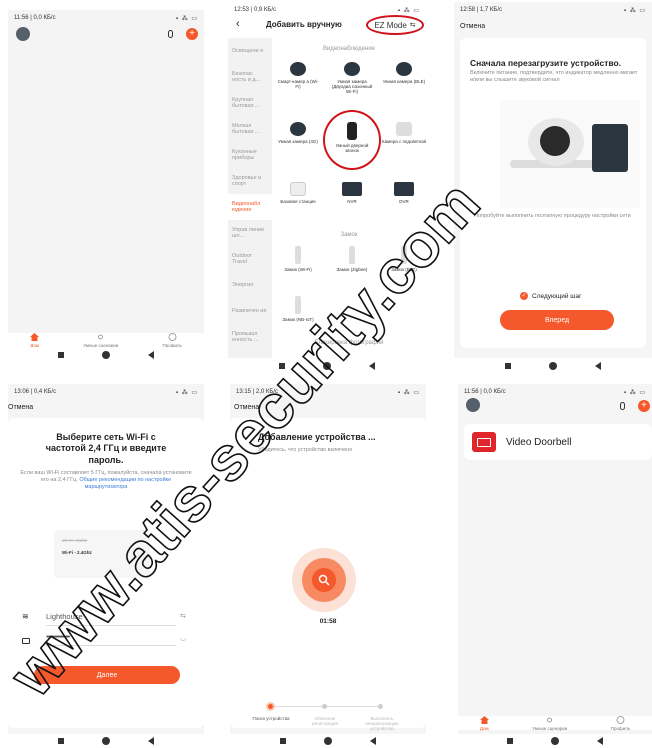 The width and height of the screenshot is (652, 748). What do you see at coordinates (250, 181) in the screenshot?
I see `sidebar-item: Здоровье и спорт` at bounding box center [250, 181].